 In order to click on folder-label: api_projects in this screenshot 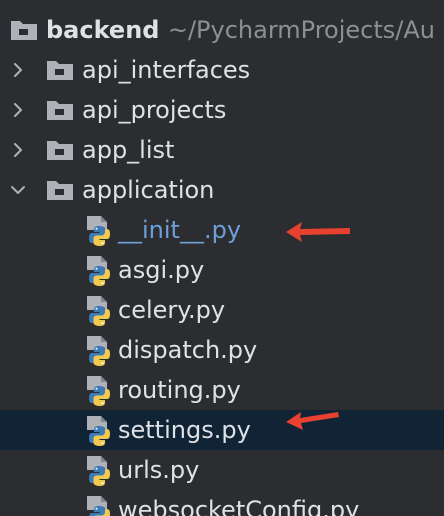, I will do `click(154, 110)`.